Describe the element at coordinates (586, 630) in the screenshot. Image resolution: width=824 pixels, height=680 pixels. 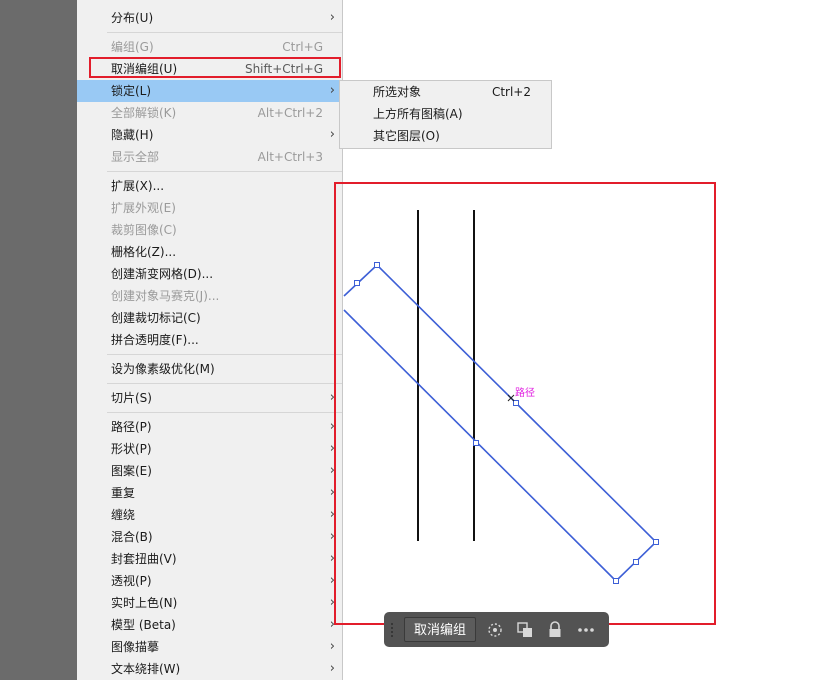
I see `more-options-icon` at that location.